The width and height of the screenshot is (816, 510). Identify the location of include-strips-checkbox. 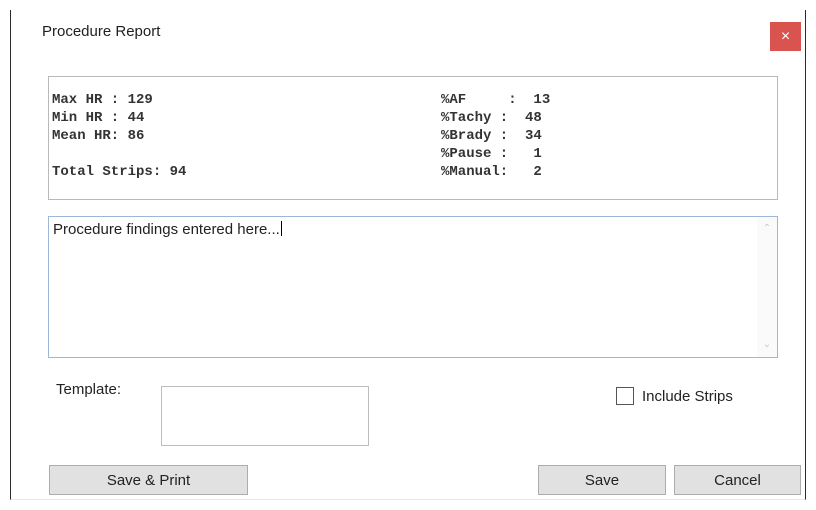
(625, 396).